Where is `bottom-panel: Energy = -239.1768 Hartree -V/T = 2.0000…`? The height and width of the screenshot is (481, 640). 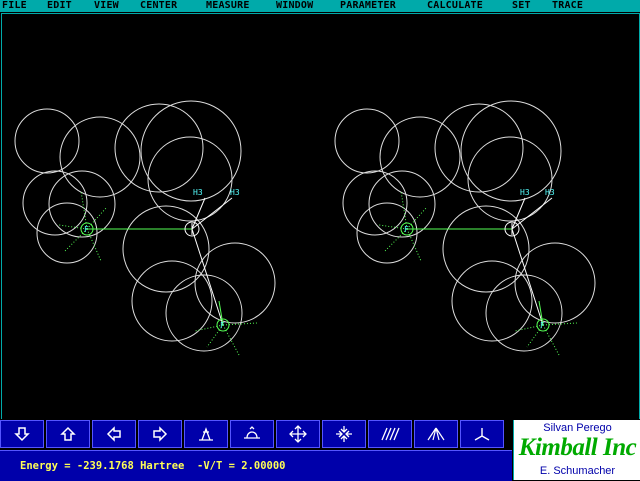 bottom-panel: Energy = -239.1768 Hartree -V/T = 2.0000… is located at coordinates (320, 450).